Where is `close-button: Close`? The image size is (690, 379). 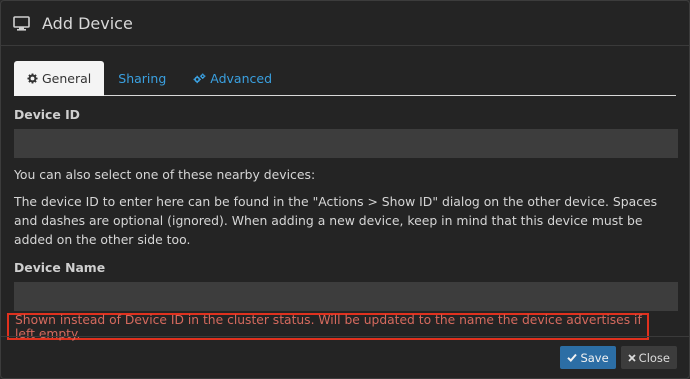 close-button: Close is located at coordinates (648, 357).